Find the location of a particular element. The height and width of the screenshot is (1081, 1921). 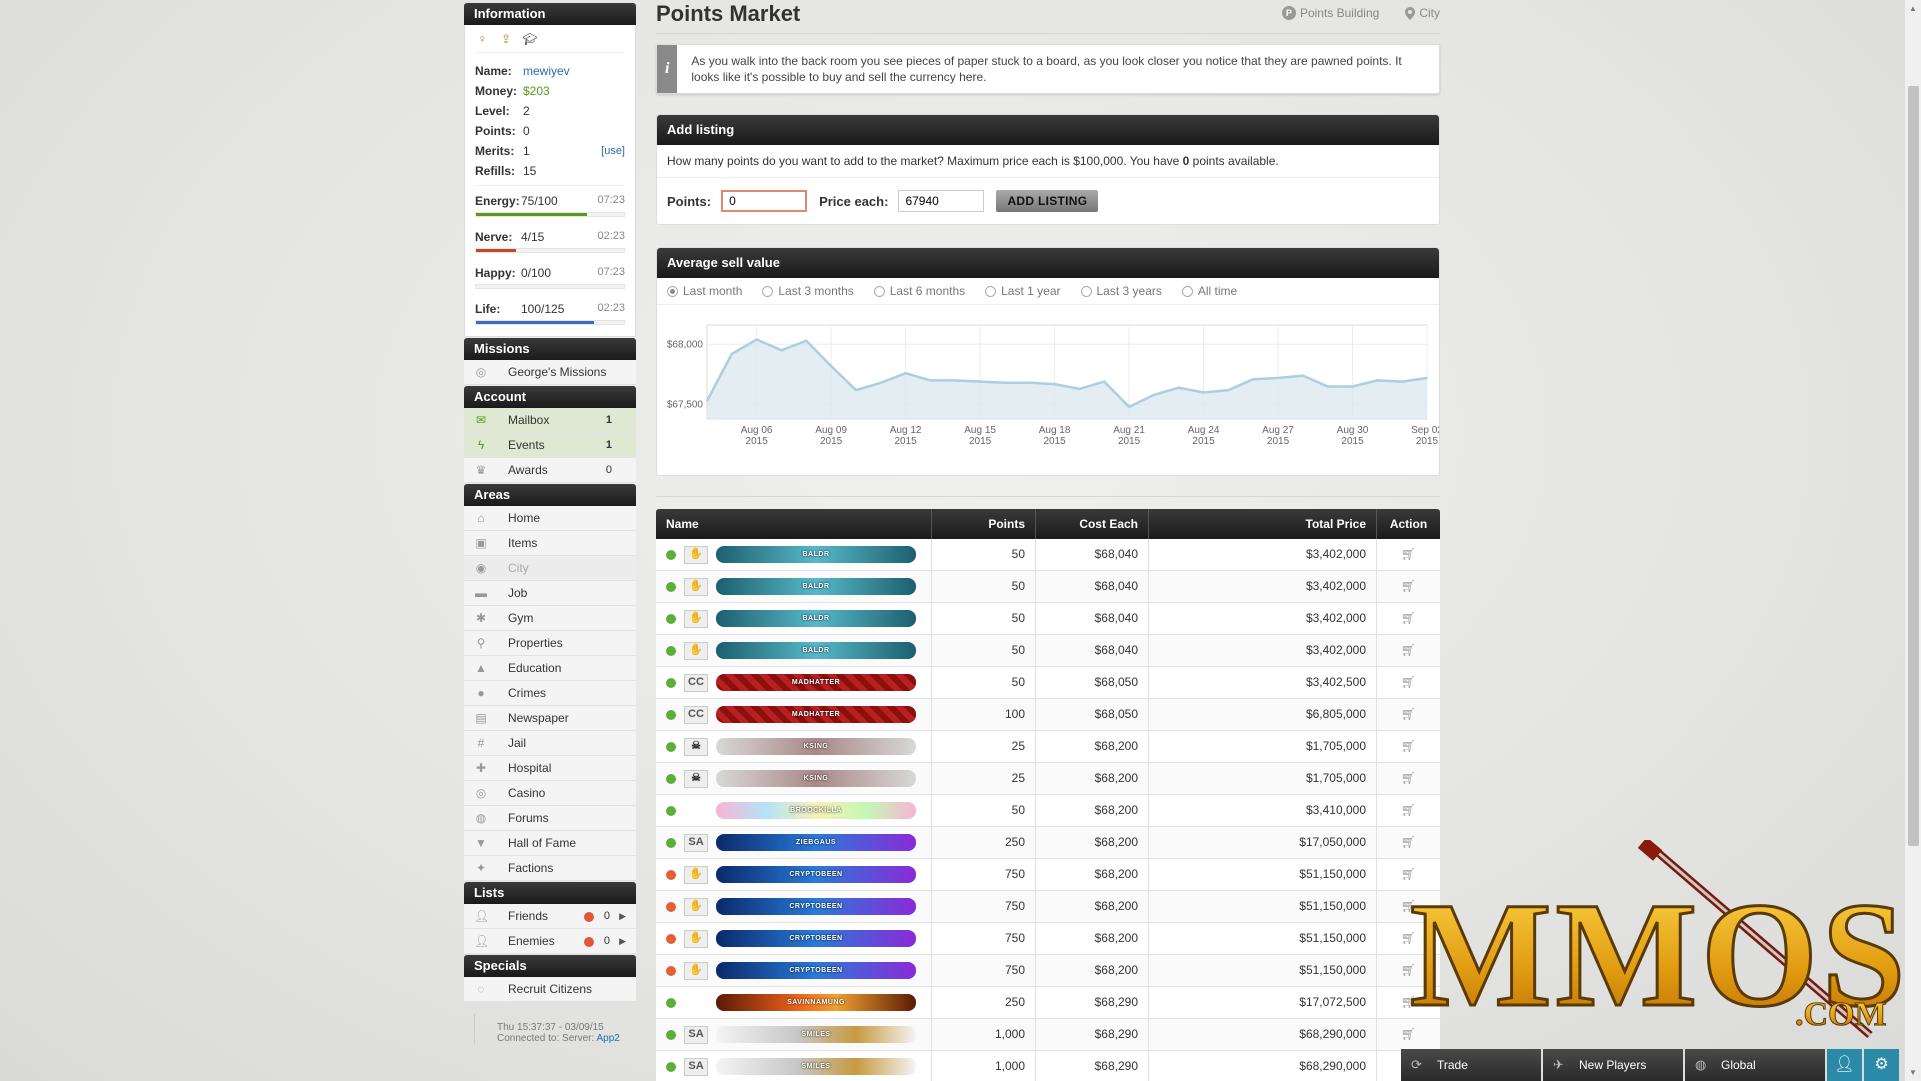

range-option-last-3-years: Last 3 years is located at coordinates (1121, 291).